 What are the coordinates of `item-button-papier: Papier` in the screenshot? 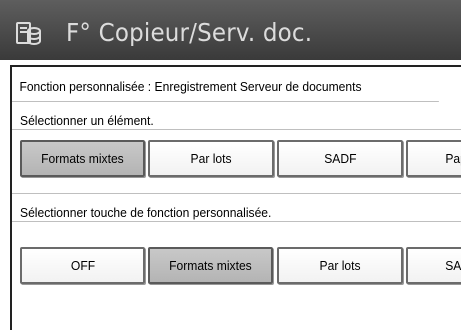 It's located at (433, 158).